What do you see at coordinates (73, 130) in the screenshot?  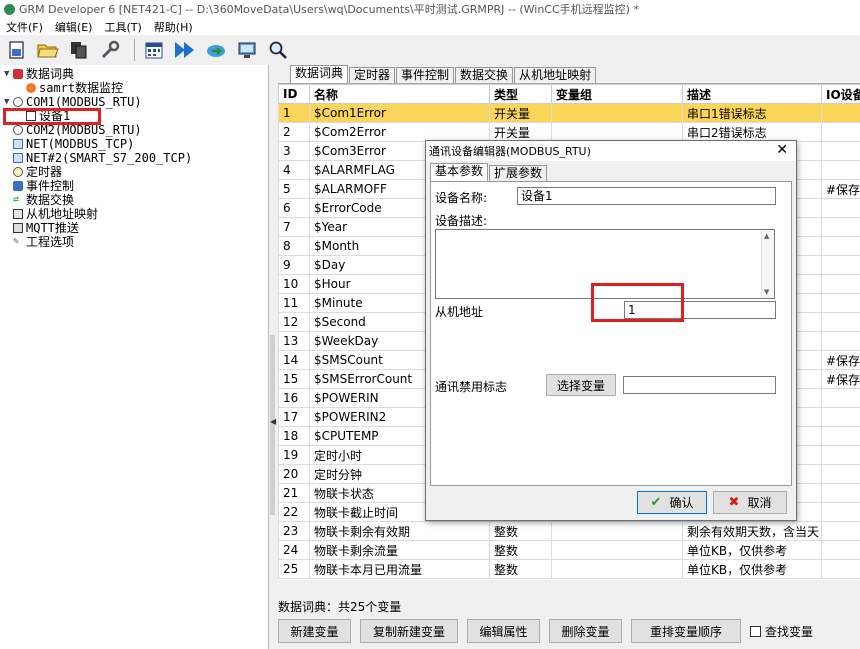 I see `tree-item-com2: COM2(MODBUS_RTU)` at bounding box center [73, 130].